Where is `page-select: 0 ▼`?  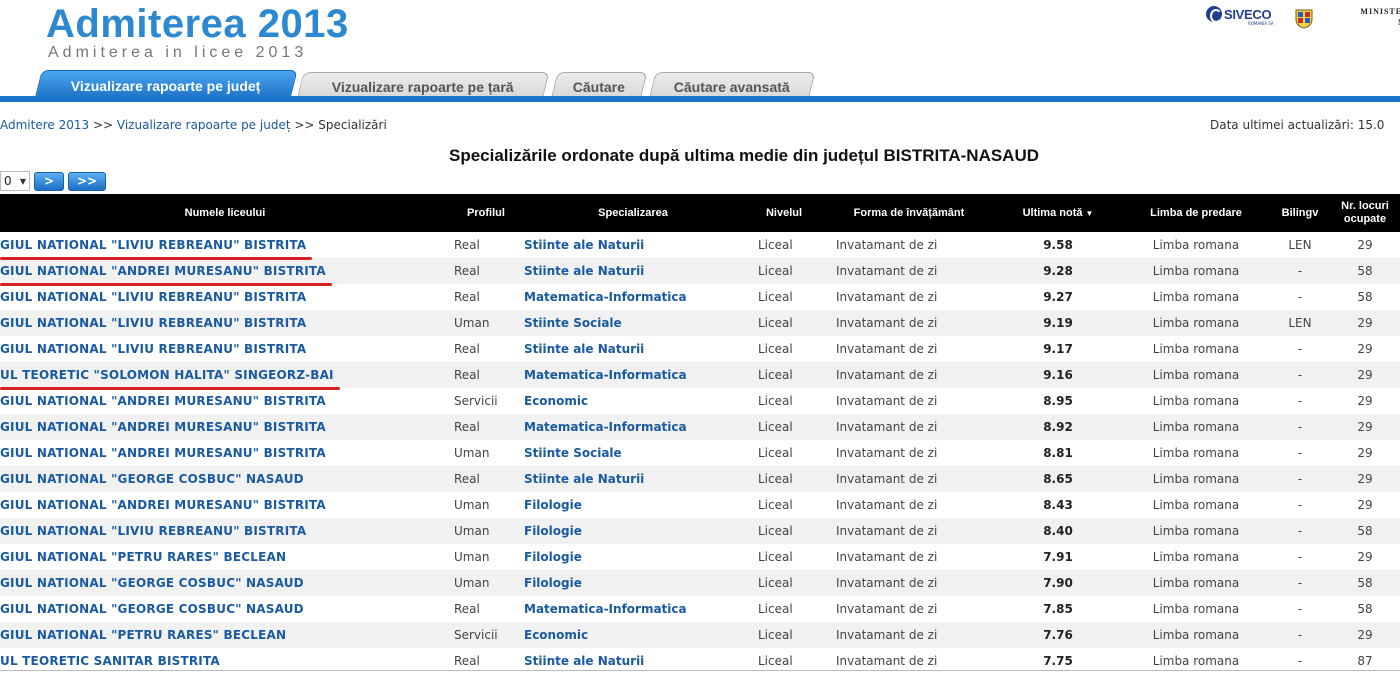 page-select: 0 ▼ is located at coordinates (15, 181).